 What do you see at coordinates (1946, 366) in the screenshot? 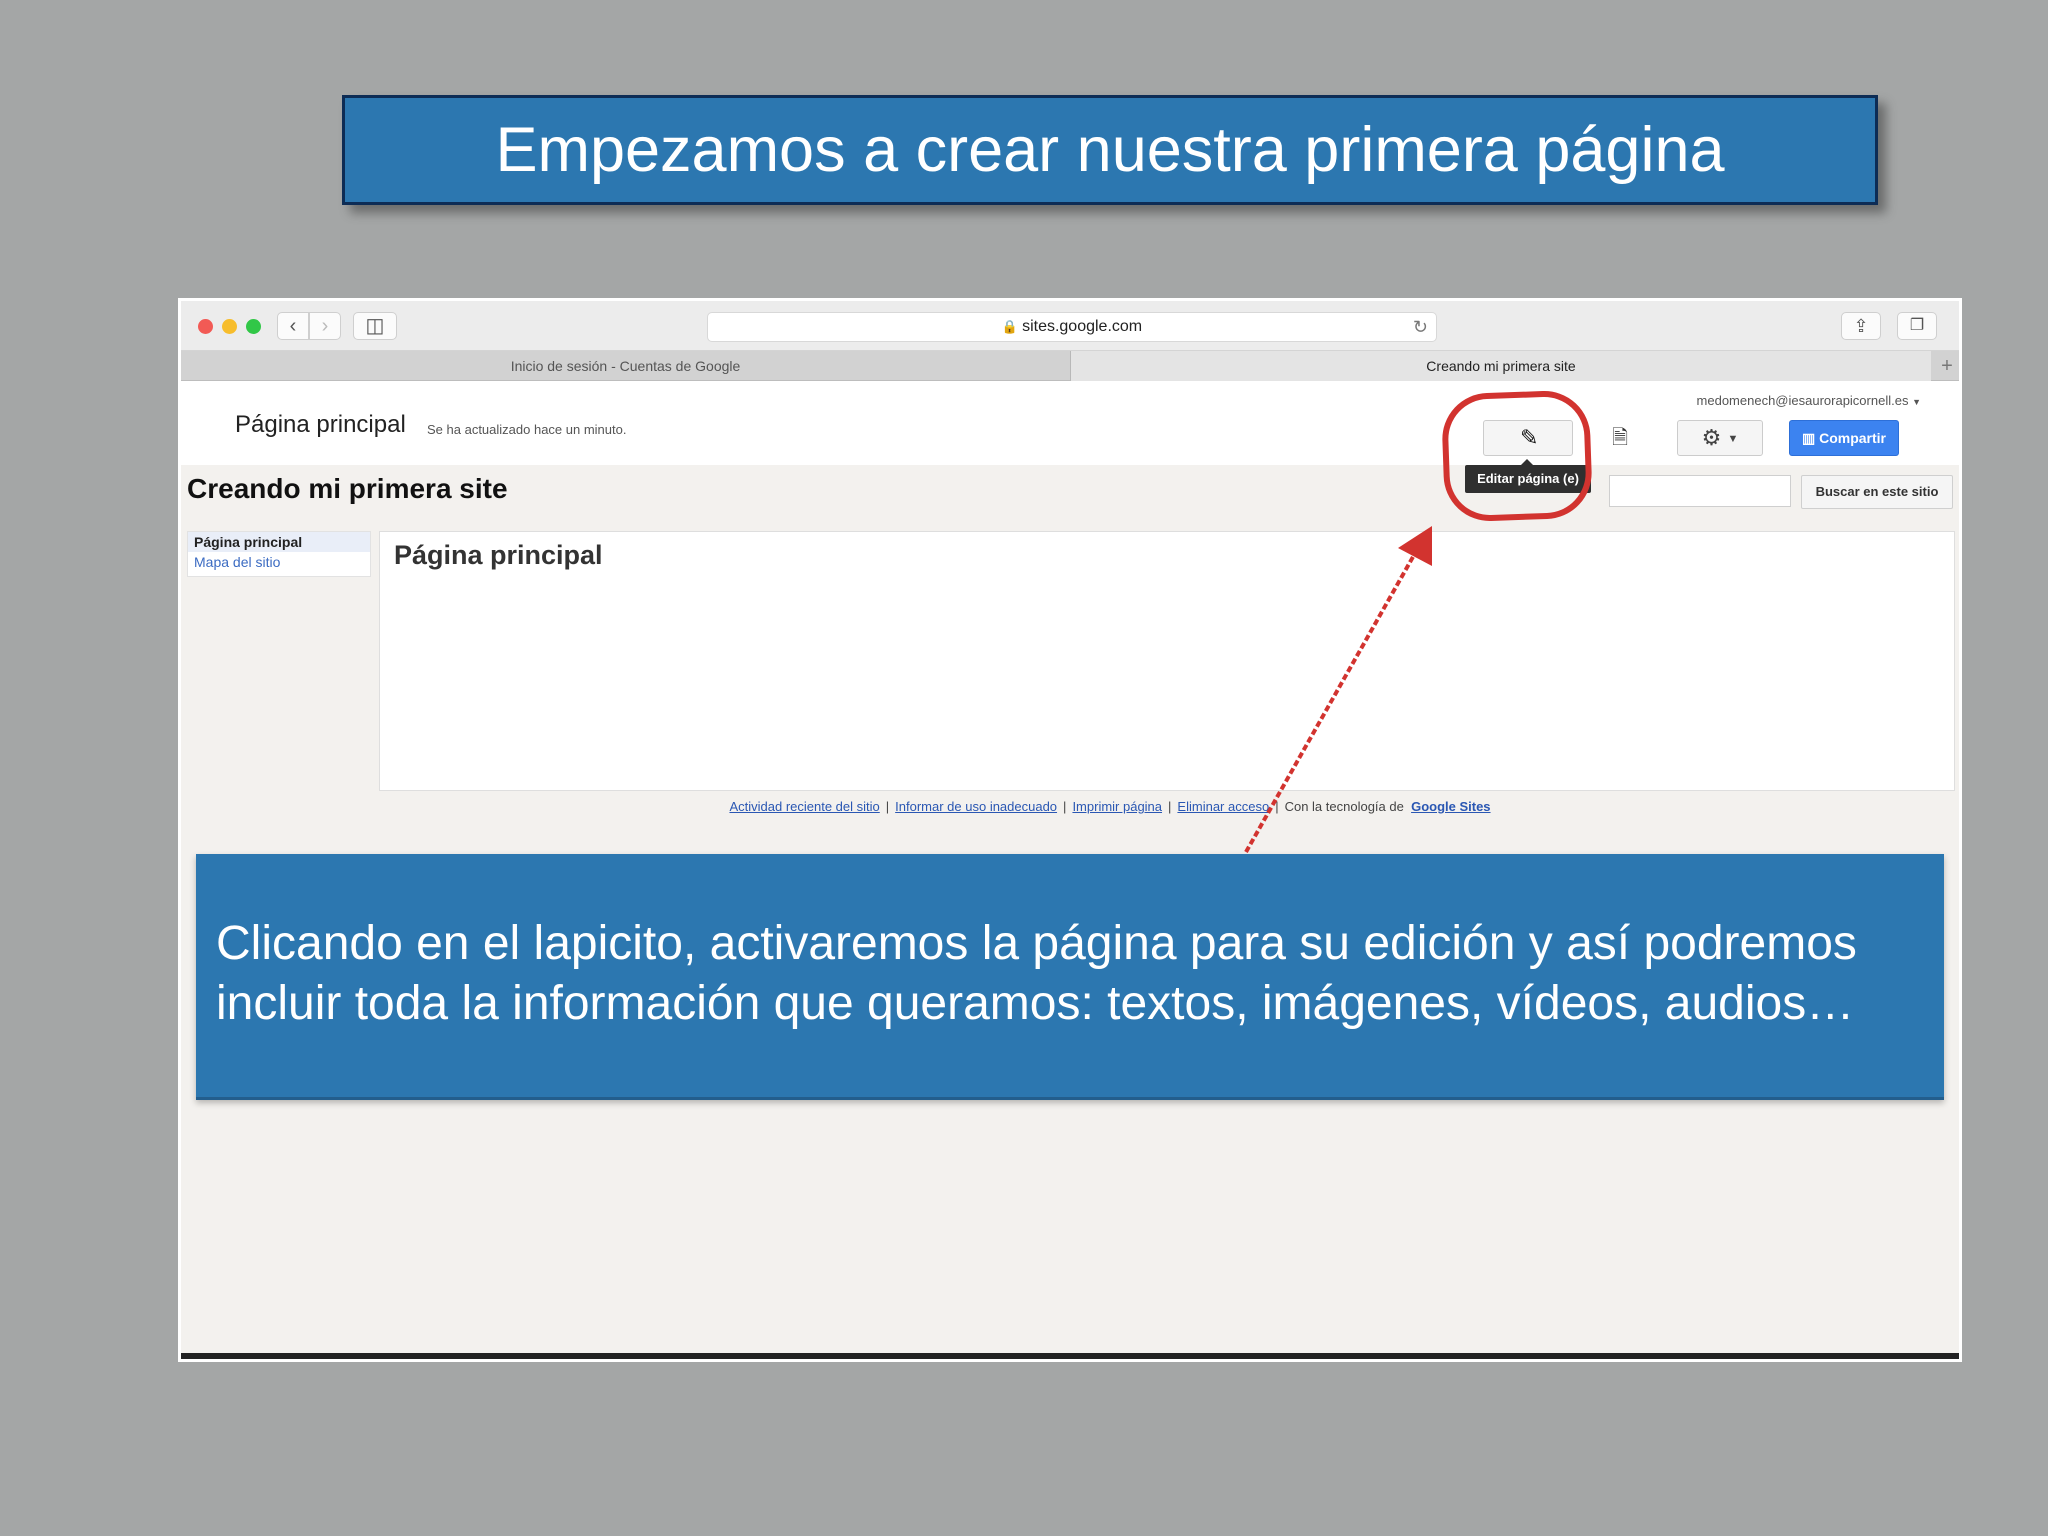
I see `new-tab-icon: +` at bounding box center [1946, 366].